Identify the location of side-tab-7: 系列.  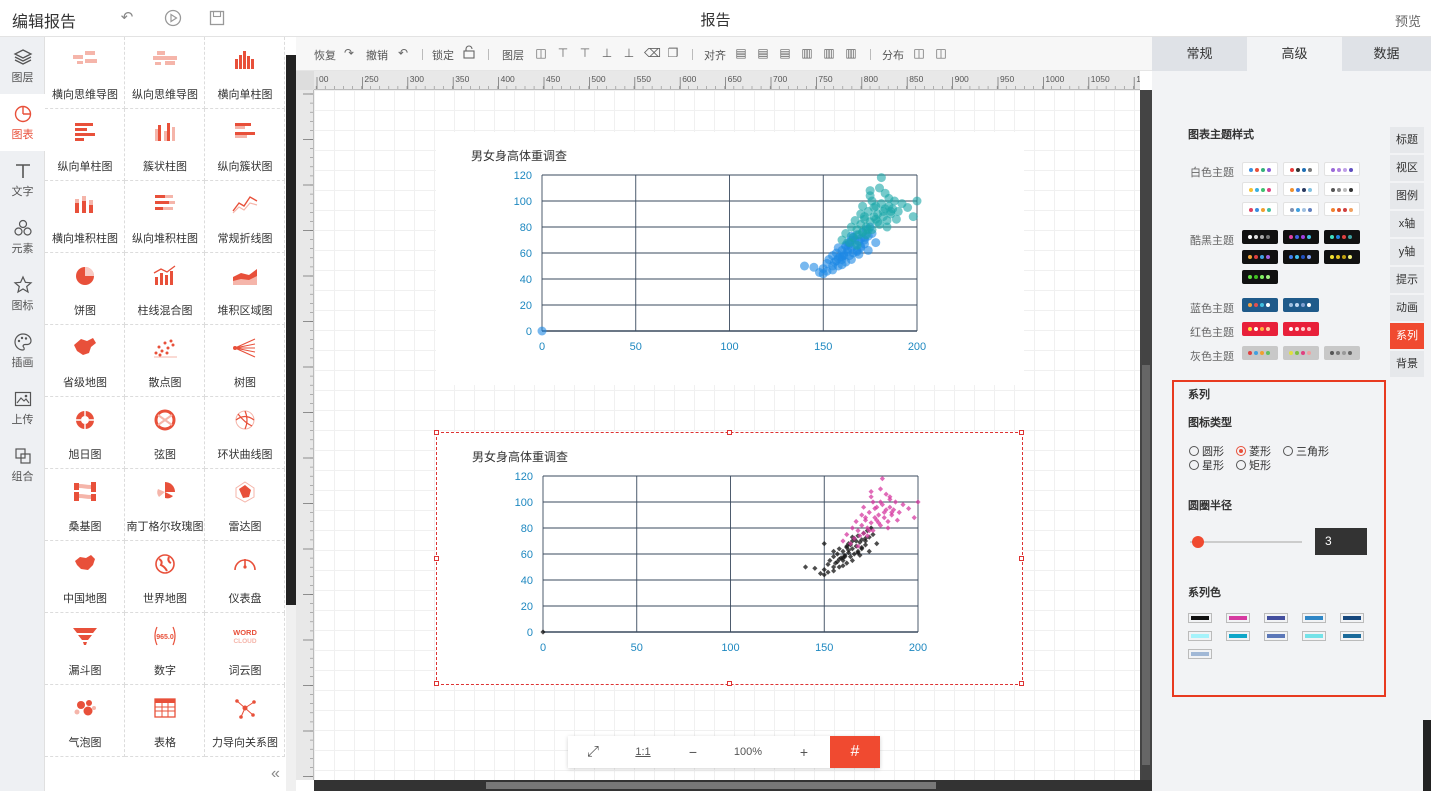
(1407, 336).